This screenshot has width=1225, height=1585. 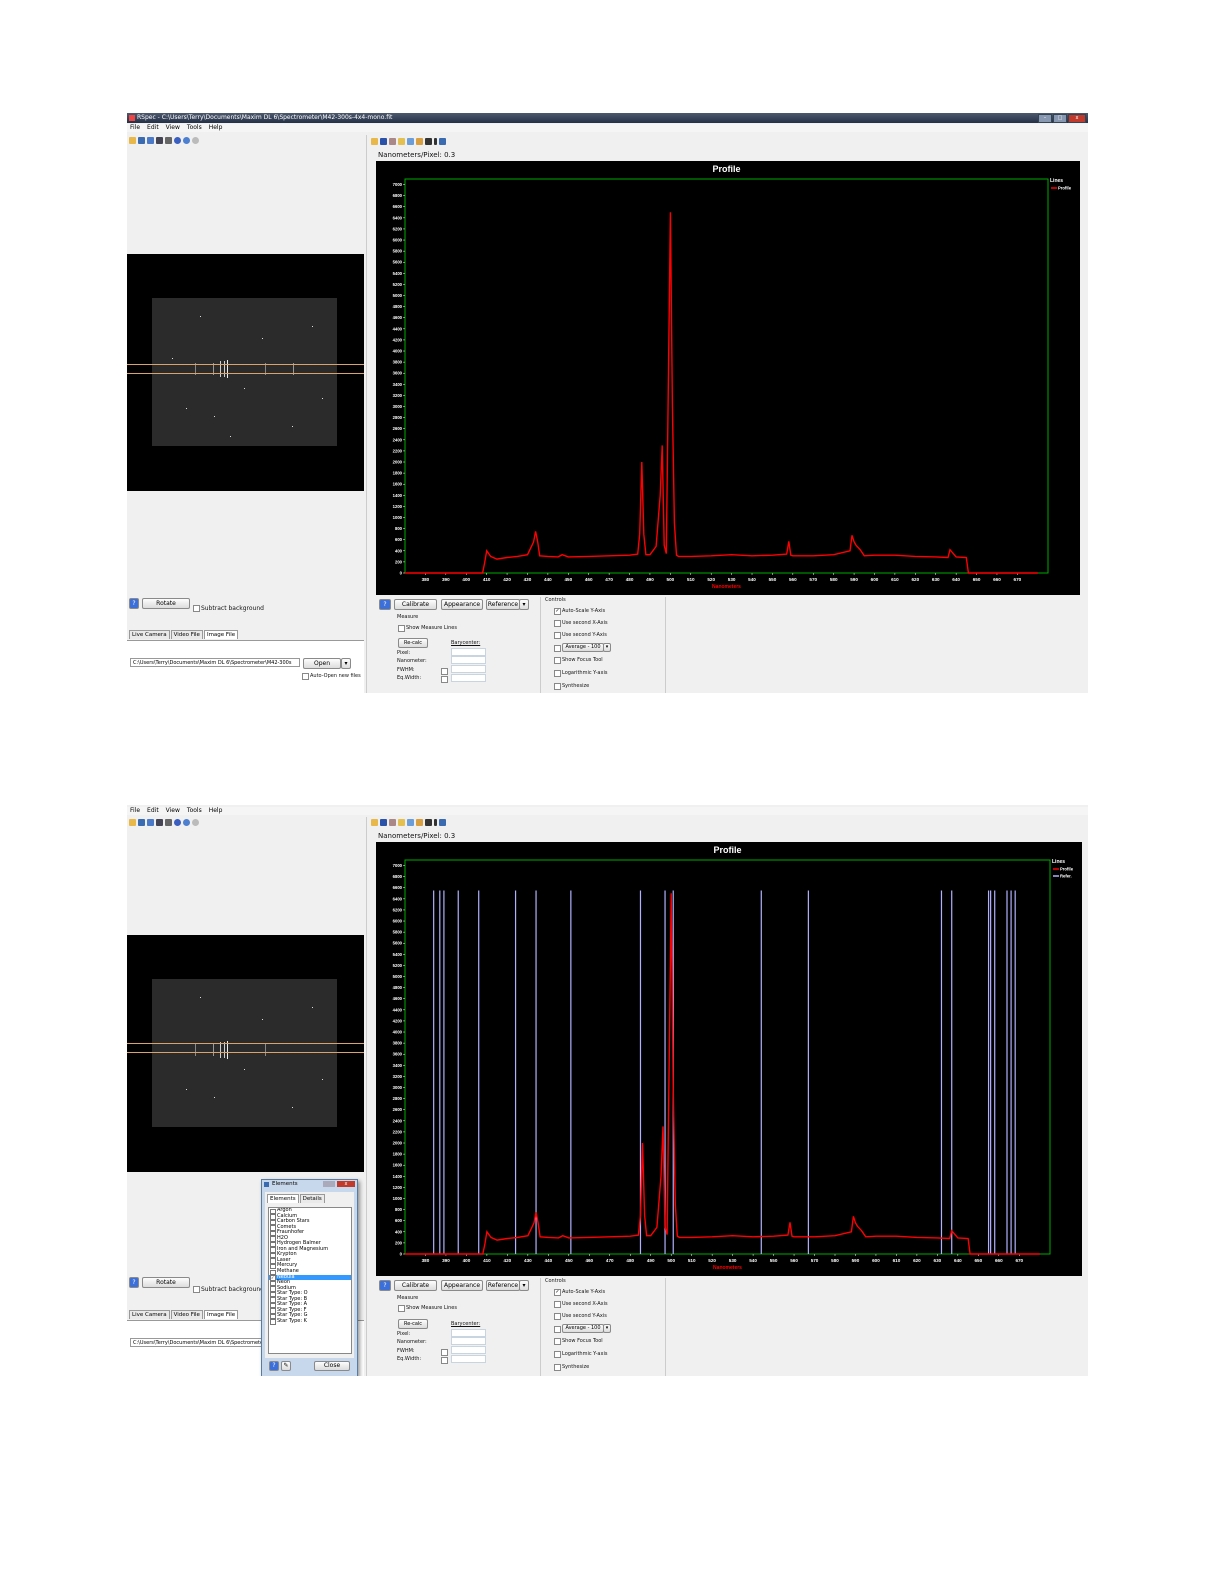 What do you see at coordinates (557, 1292) in the screenshot?
I see `auto-scale-checkbox: ✓` at bounding box center [557, 1292].